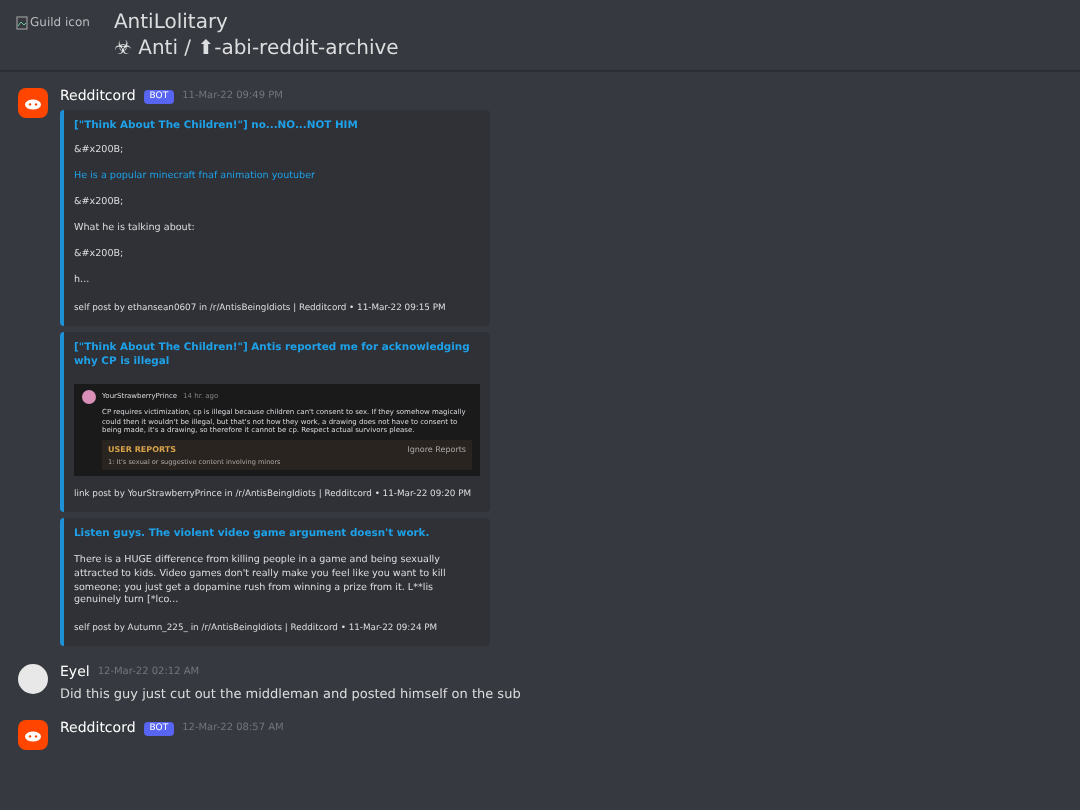 Image resolution: width=1080 pixels, height=810 pixels. Describe the element at coordinates (33, 679) in the screenshot. I see `user-avatar` at that location.